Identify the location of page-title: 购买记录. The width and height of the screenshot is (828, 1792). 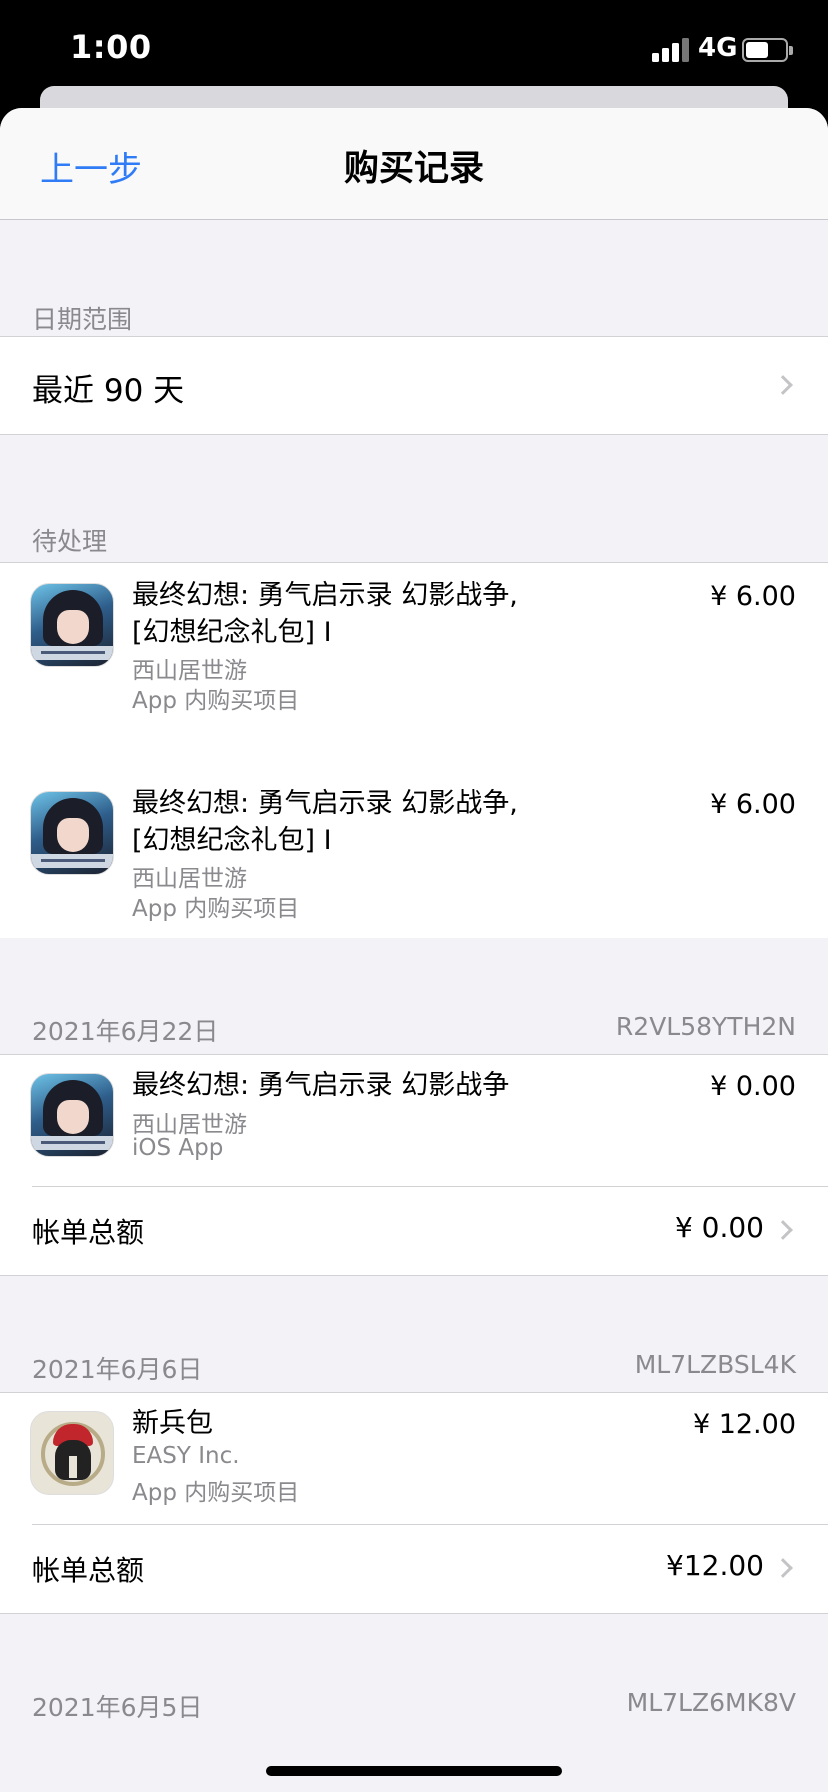
(413, 169).